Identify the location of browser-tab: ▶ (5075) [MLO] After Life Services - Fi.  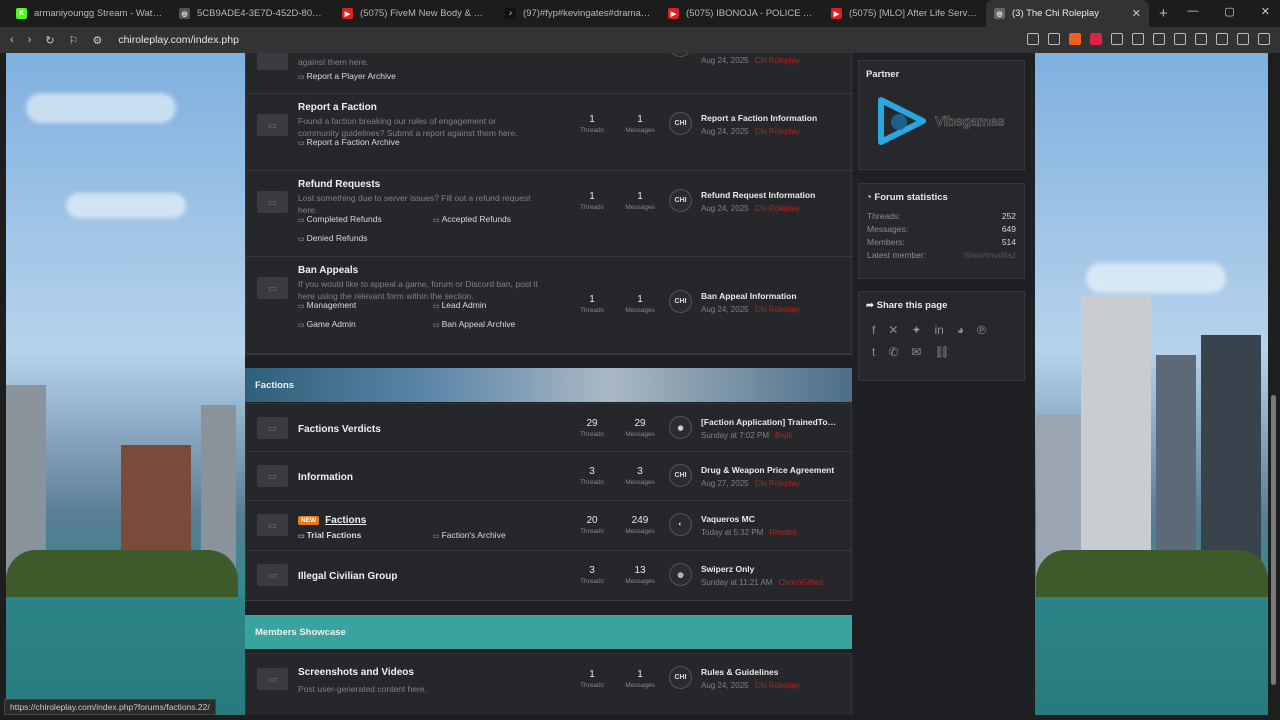
(904, 13).